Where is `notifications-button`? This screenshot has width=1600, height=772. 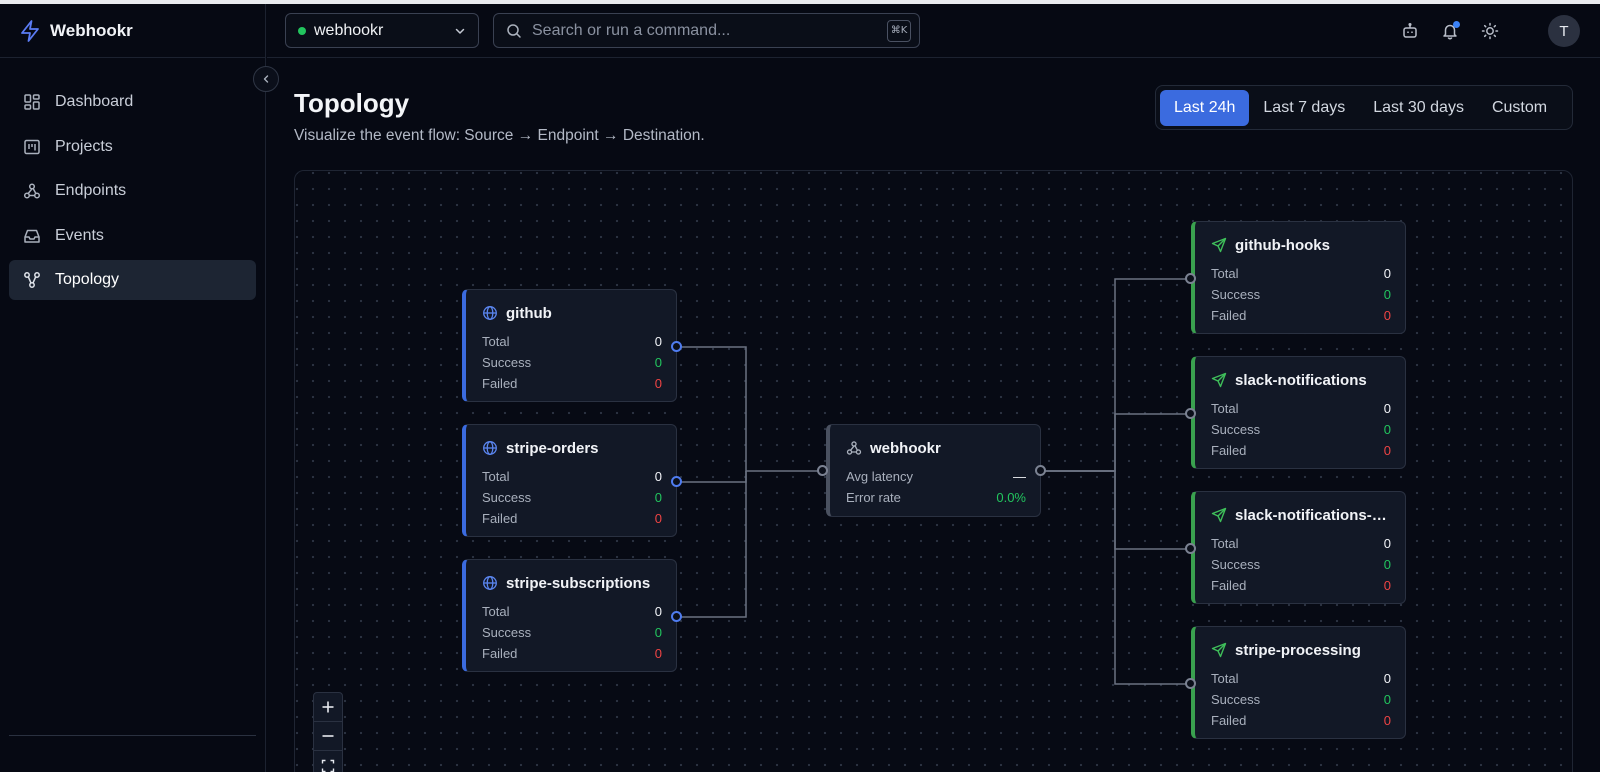
notifications-button is located at coordinates (1450, 31).